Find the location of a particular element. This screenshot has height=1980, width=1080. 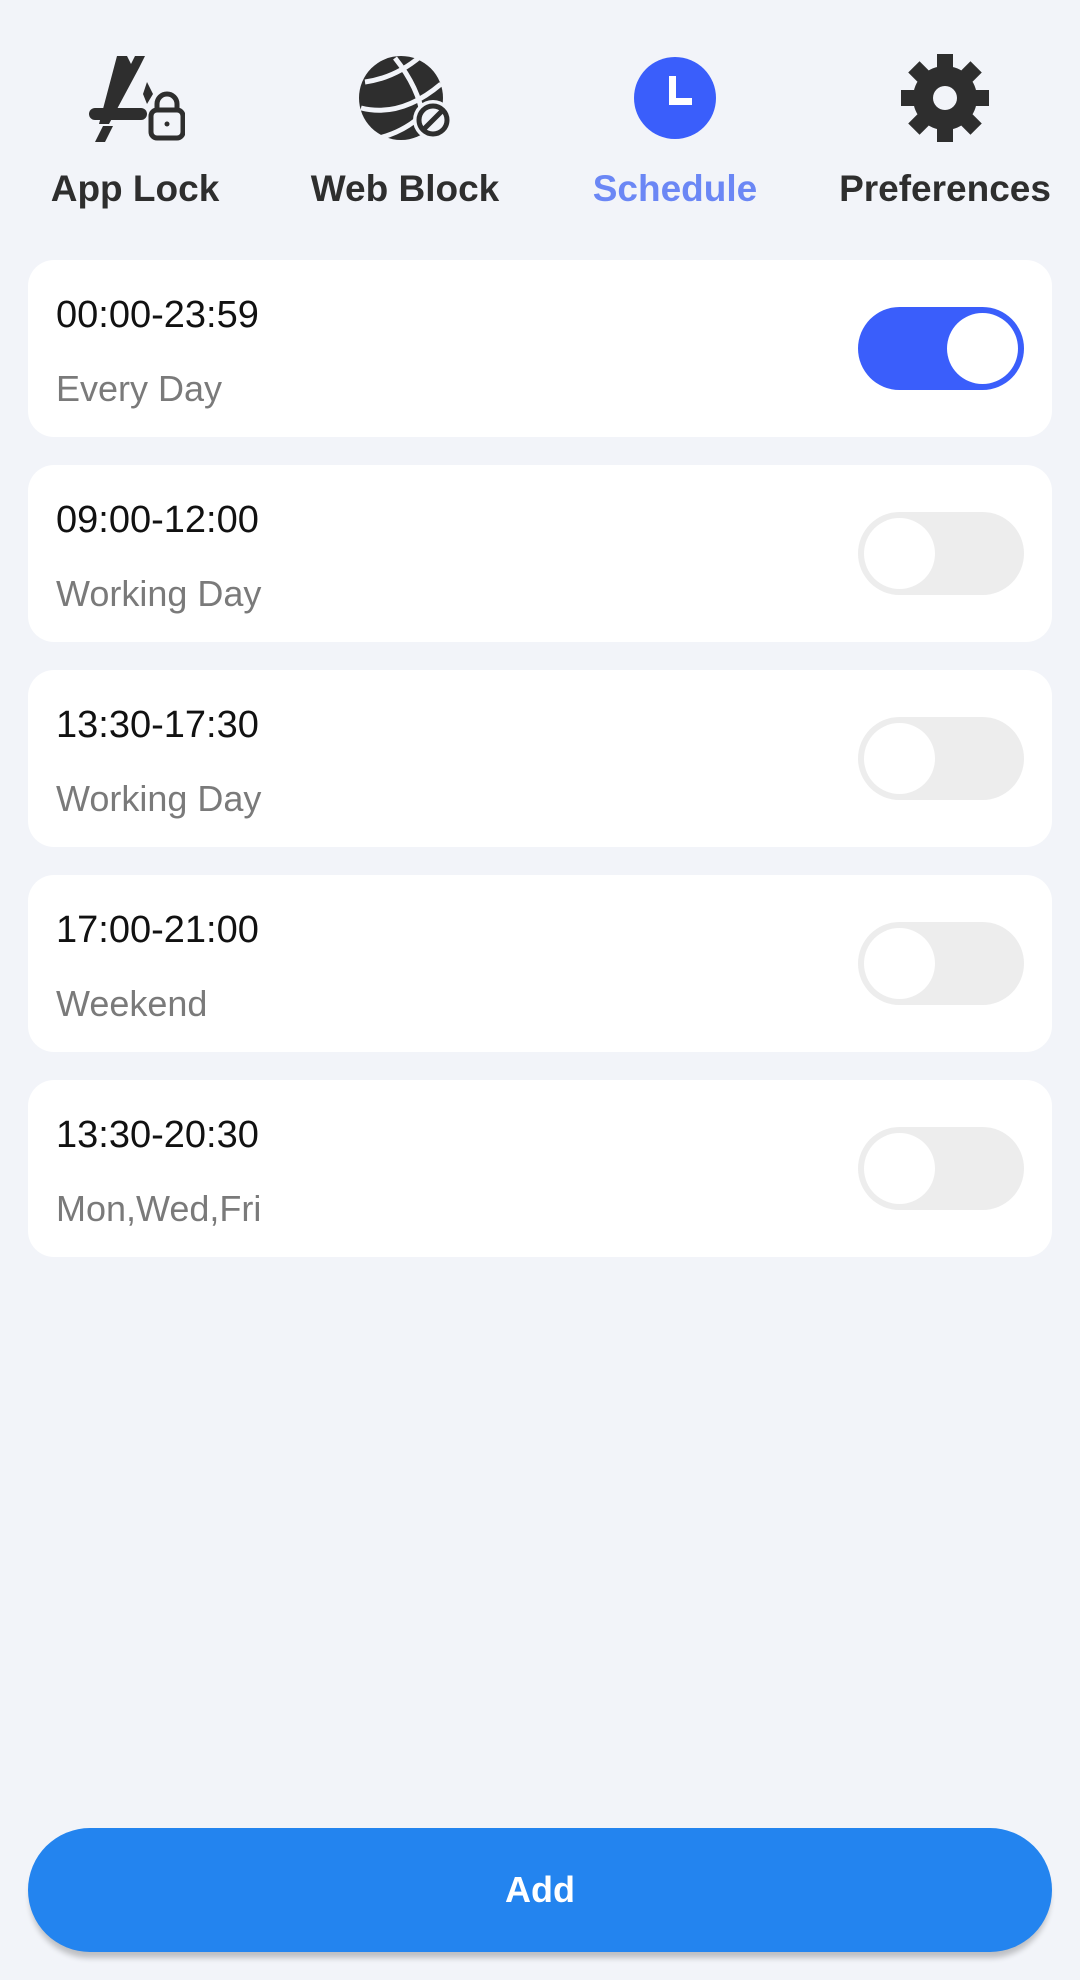

schedule-item: 00:00-23:59 Every Day is located at coordinates (540, 348).